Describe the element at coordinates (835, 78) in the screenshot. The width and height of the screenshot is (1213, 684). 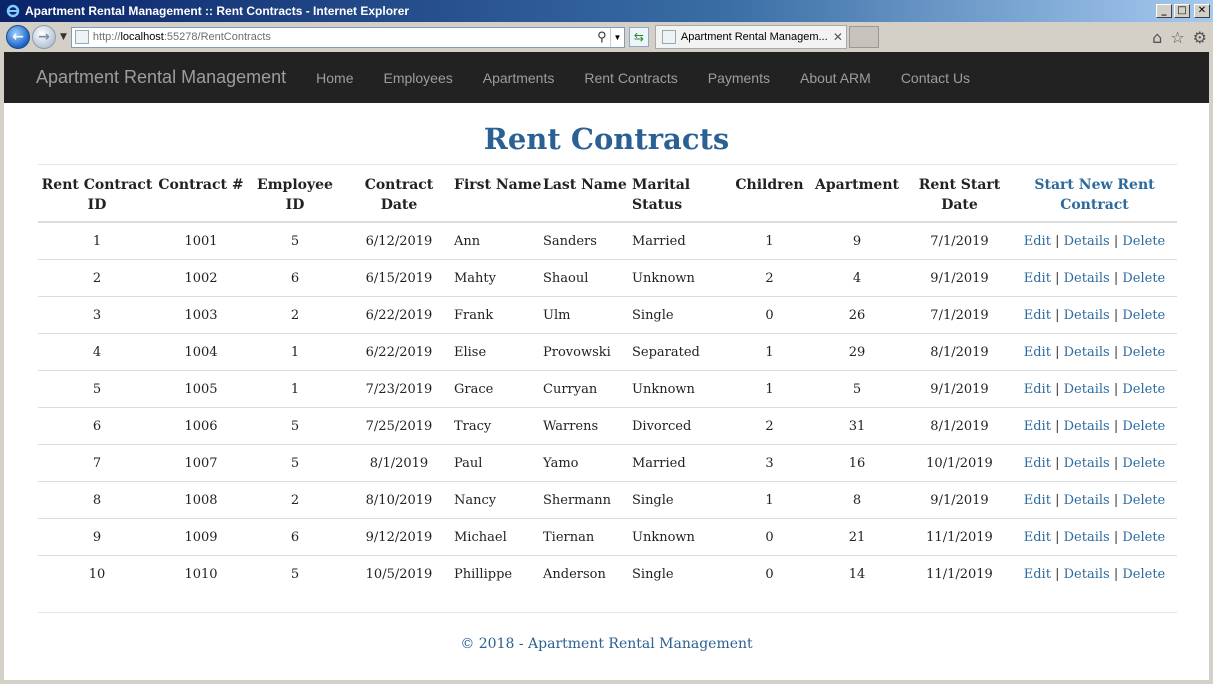
I see `nav-about: About ARM` at that location.